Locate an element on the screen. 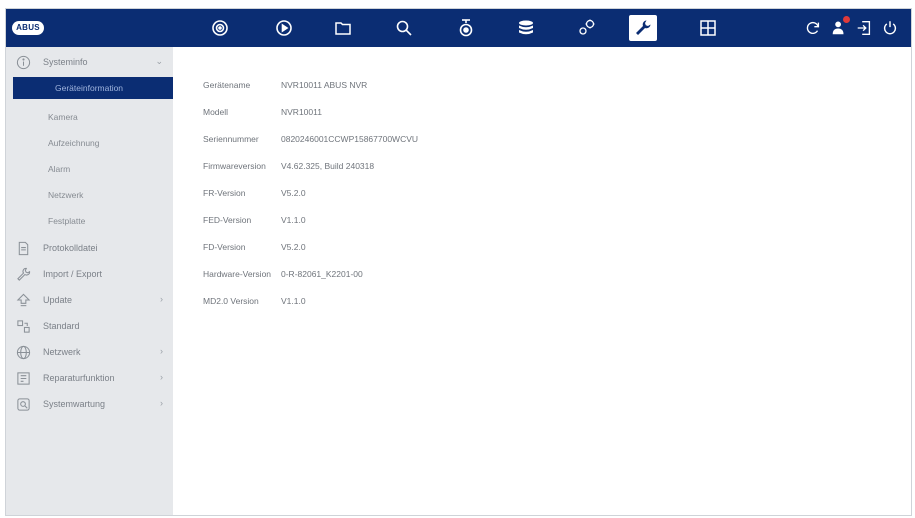 This screenshot has height=518, width=915. storage-icon is located at coordinates (526, 28).